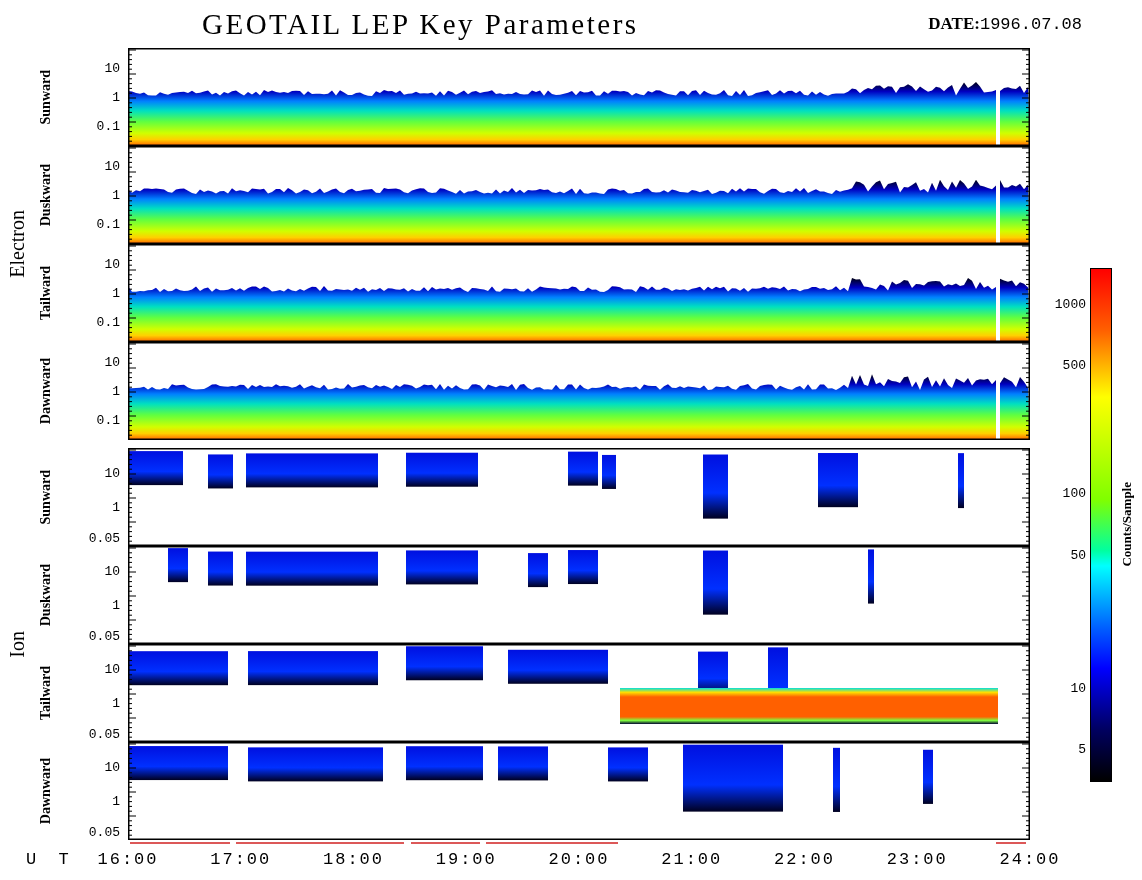 The image size is (1142, 880). I want to click on colorbar-tick-label: 5, so click(1082, 749).